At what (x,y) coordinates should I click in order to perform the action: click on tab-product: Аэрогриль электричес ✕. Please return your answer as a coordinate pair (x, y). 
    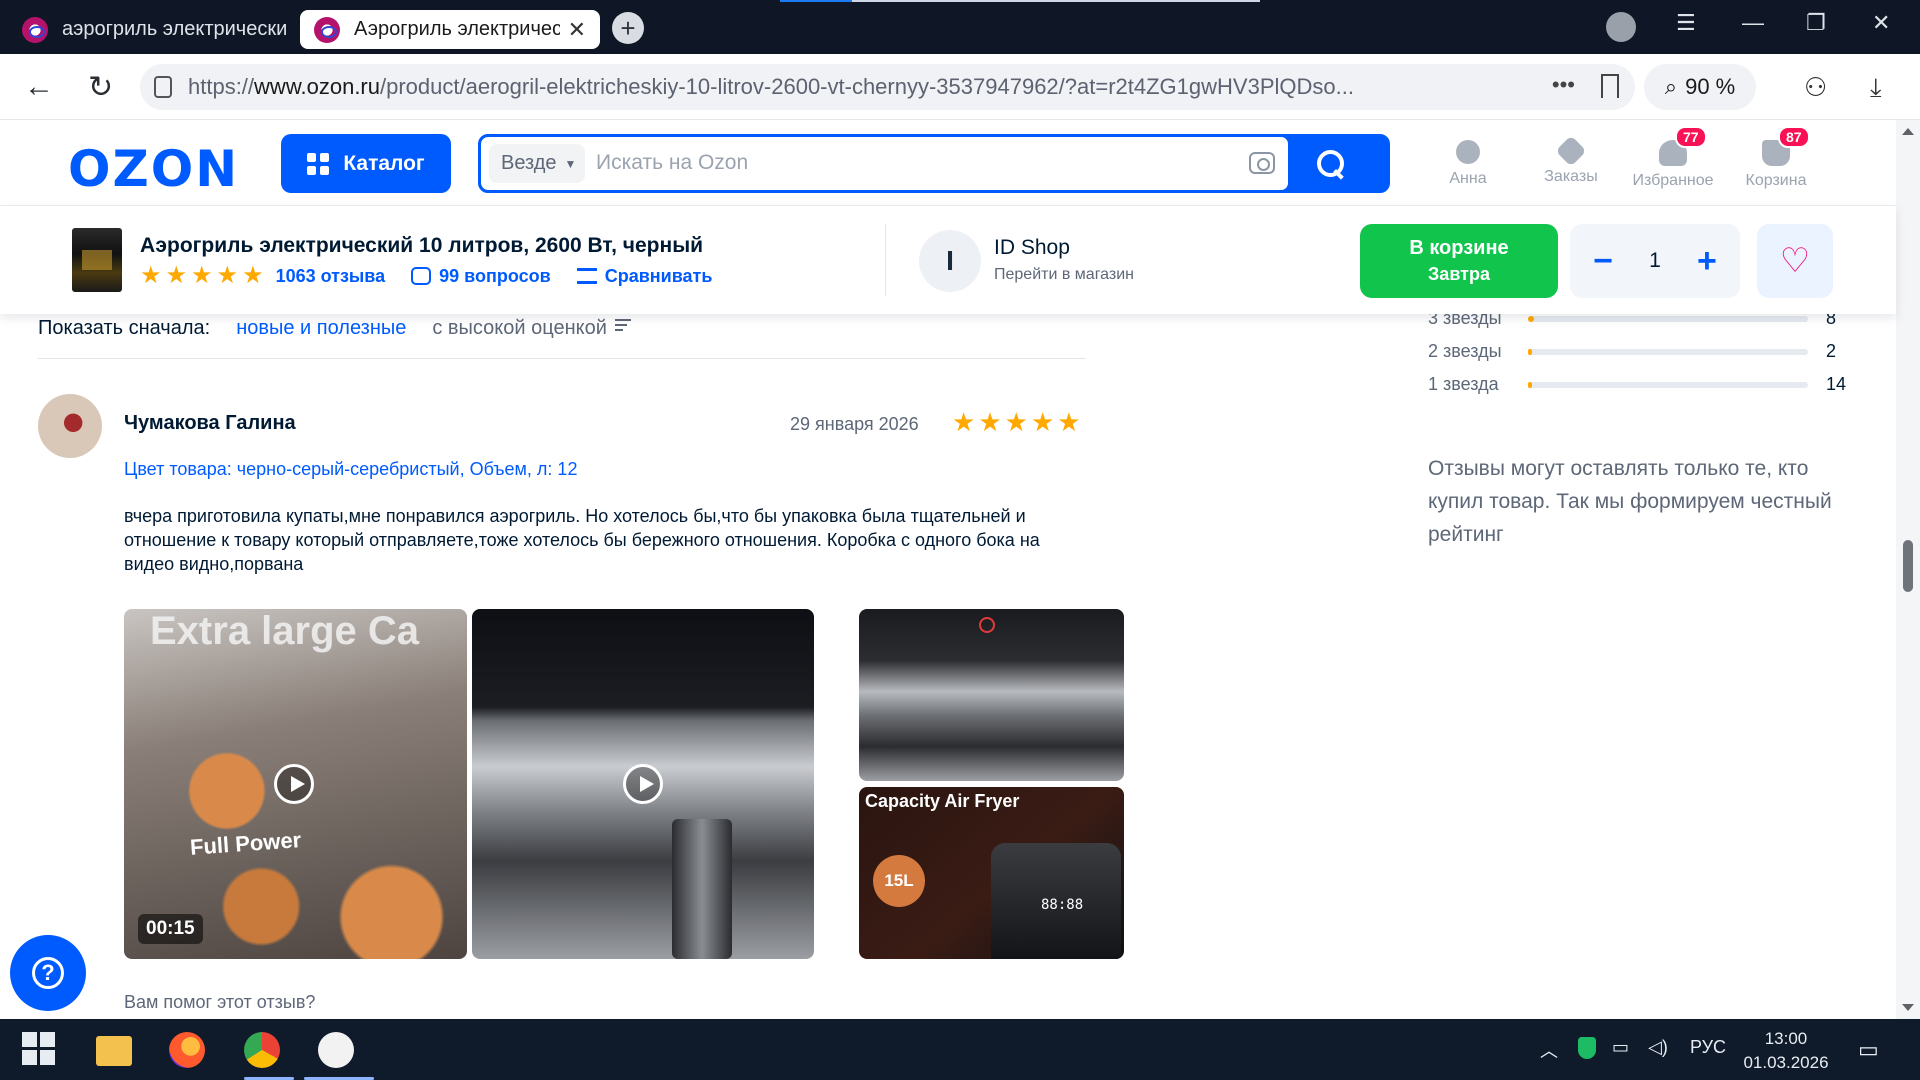
    Looking at the image, I should click on (450, 29).